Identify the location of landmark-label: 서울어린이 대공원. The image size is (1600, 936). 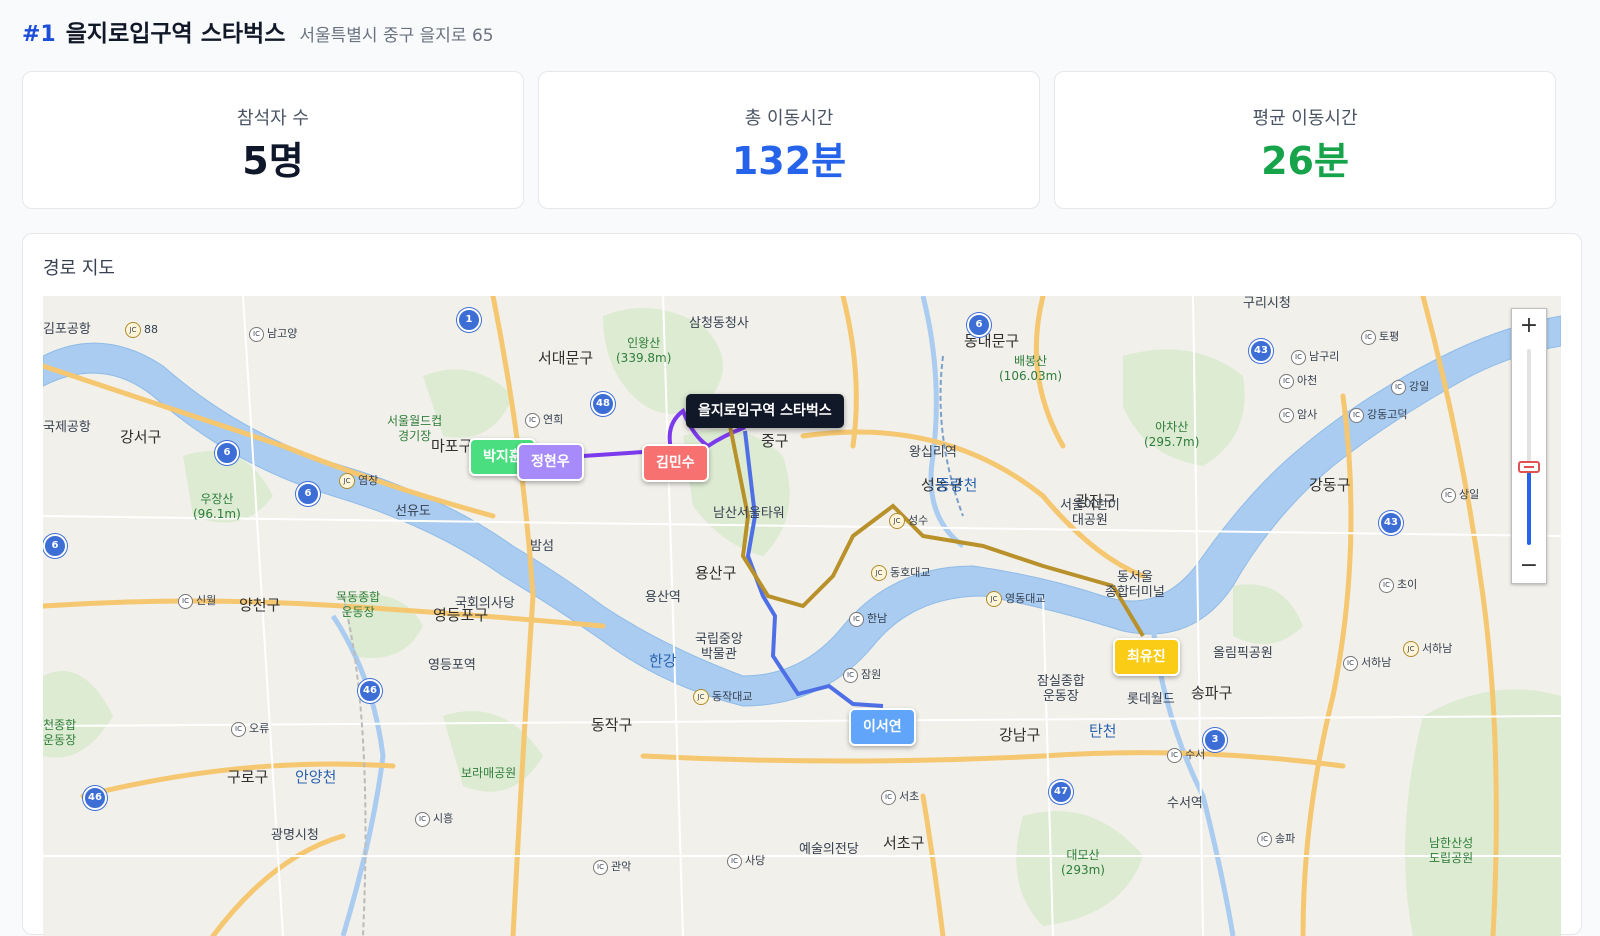
(1090, 513).